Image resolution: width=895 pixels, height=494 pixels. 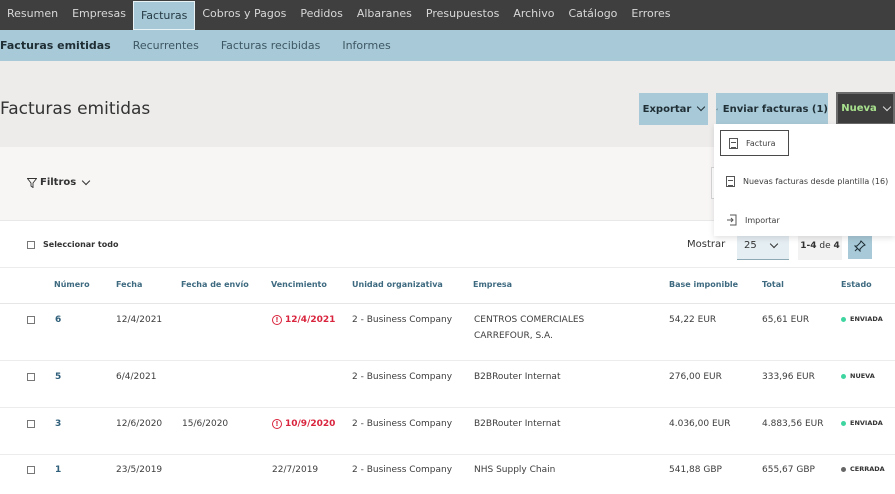 What do you see at coordinates (58, 424) in the screenshot?
I see `invoice-number-link: 3` at bounding box center [58, 424].